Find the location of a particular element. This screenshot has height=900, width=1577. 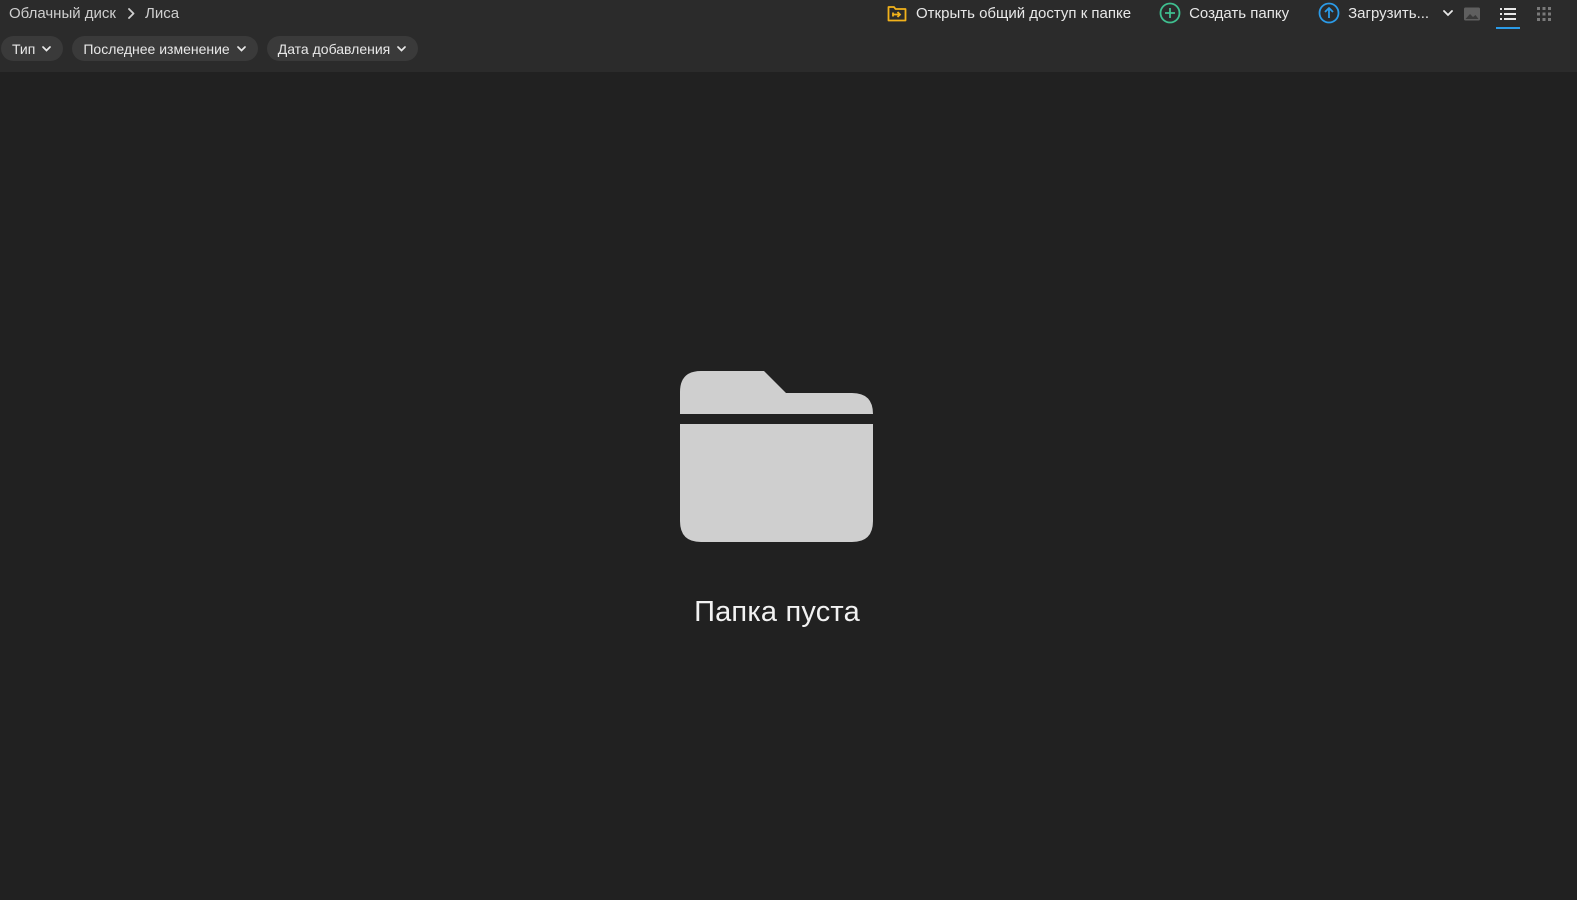

filter-last-modified-label: Последнее изменение is located at coordinates (156, 48).